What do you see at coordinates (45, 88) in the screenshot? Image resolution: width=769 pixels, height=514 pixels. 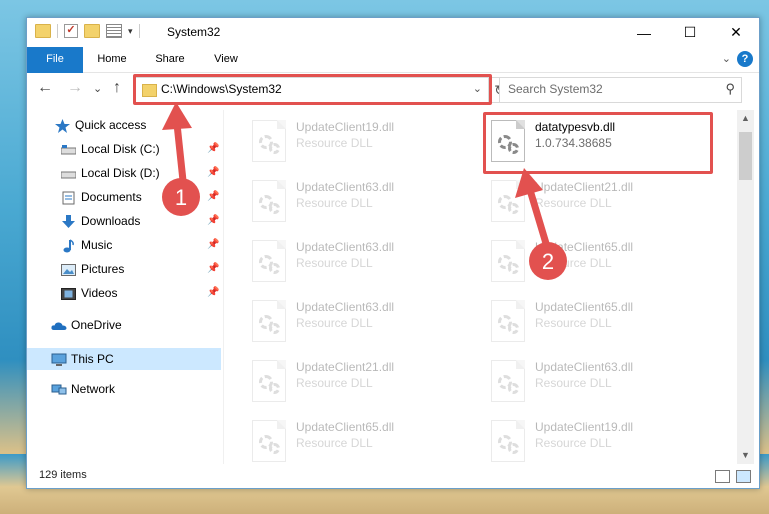 I see `back-arrow-icon: ←` at bounding box center [45, 88].